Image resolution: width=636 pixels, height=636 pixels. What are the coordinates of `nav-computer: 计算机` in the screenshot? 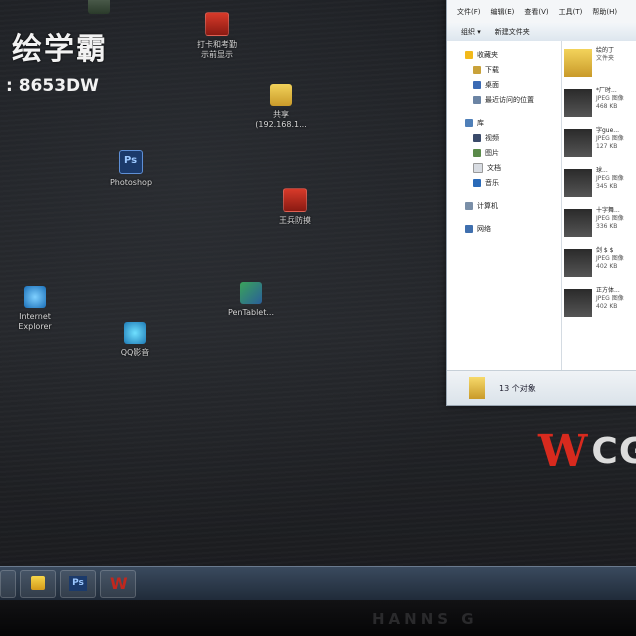 It's located at (504, 205).